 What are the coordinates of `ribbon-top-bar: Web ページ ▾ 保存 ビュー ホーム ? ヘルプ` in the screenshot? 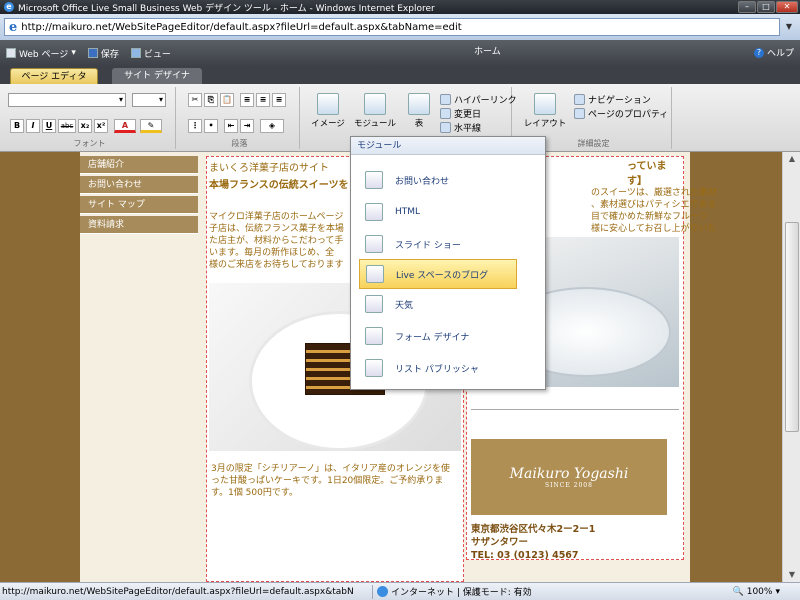 It's located at (400, 53).